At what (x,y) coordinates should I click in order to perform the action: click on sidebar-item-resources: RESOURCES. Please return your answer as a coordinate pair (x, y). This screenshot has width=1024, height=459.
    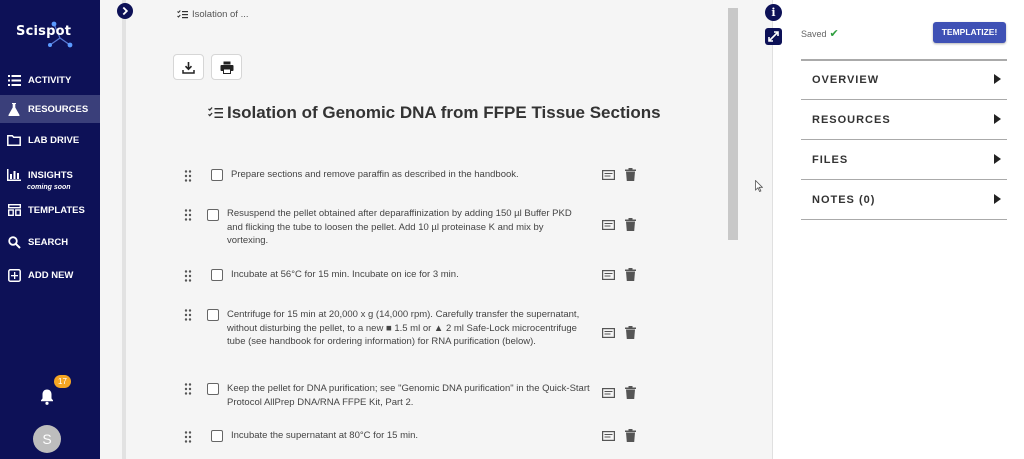
    Looking at the image, I should click on (50, 109).